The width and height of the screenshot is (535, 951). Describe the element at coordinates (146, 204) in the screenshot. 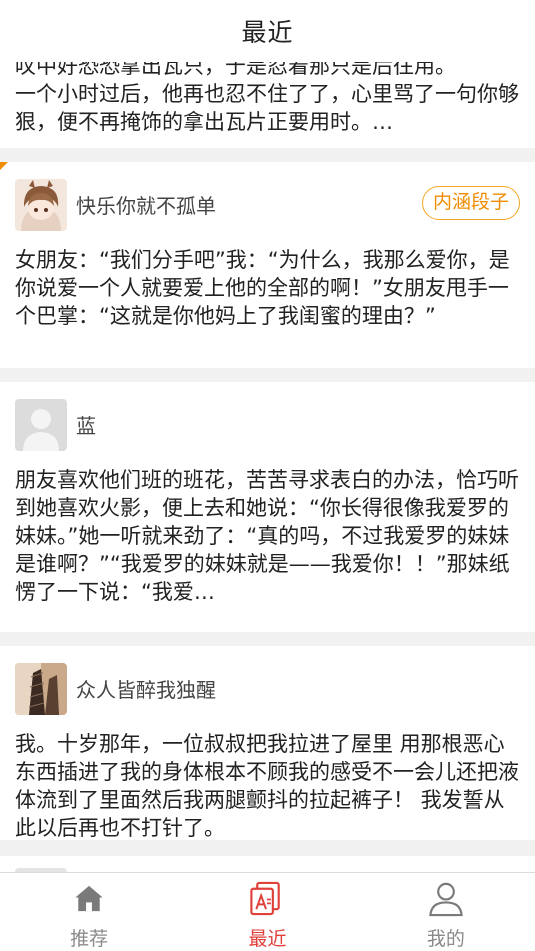

I see `author-name: 快乐你就不孤单` at that location.